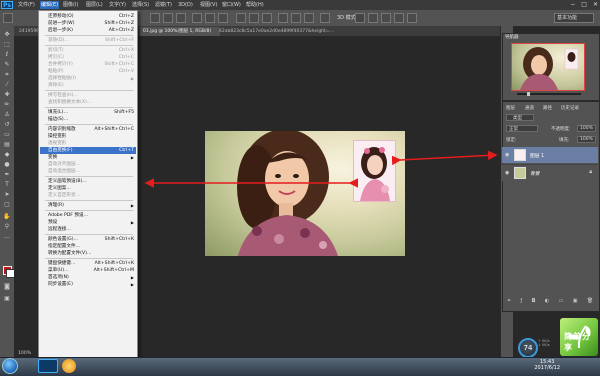 Image resolution: width=600 pixels, height=376 pixels. Describe the element at coordinates (522, 128) in the screenshot. I see `blend-mode-select: 正常` at that location.